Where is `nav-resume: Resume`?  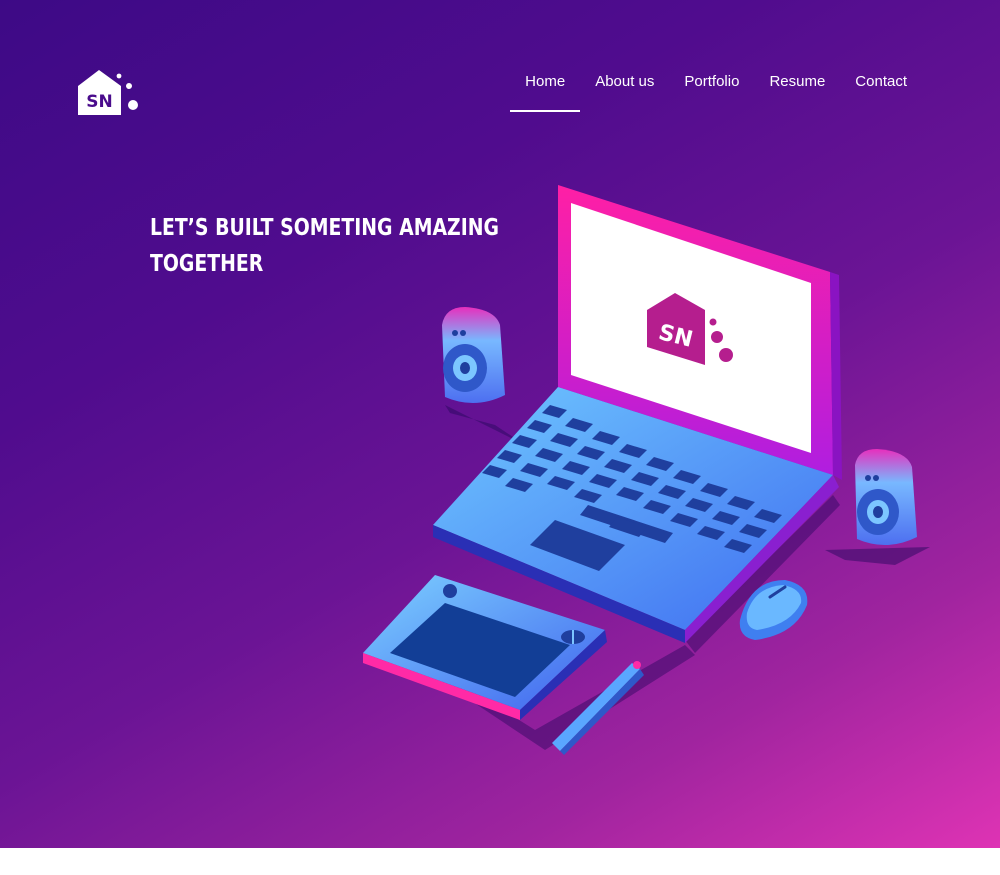 nav-resume: Resume is located at coordinates (797, 82).